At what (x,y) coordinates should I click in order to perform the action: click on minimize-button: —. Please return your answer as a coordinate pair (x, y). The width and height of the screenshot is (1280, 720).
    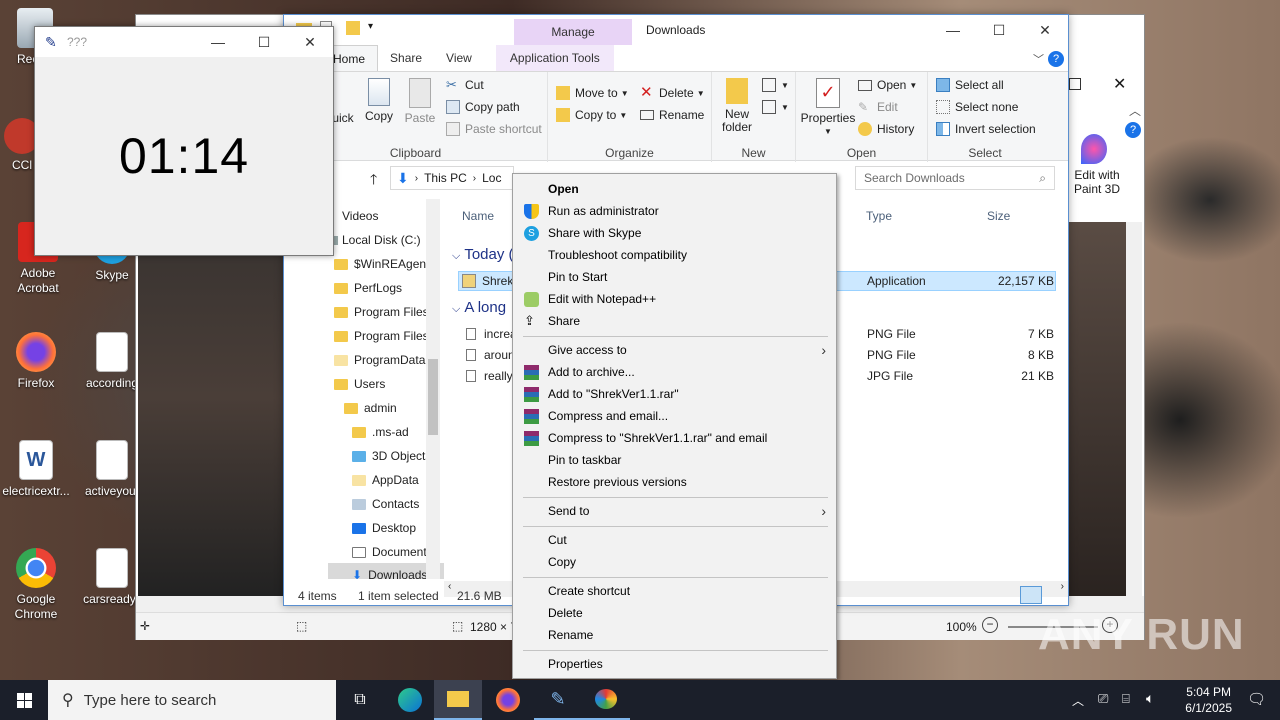
    Looking at the image, I should click on (953, 30).